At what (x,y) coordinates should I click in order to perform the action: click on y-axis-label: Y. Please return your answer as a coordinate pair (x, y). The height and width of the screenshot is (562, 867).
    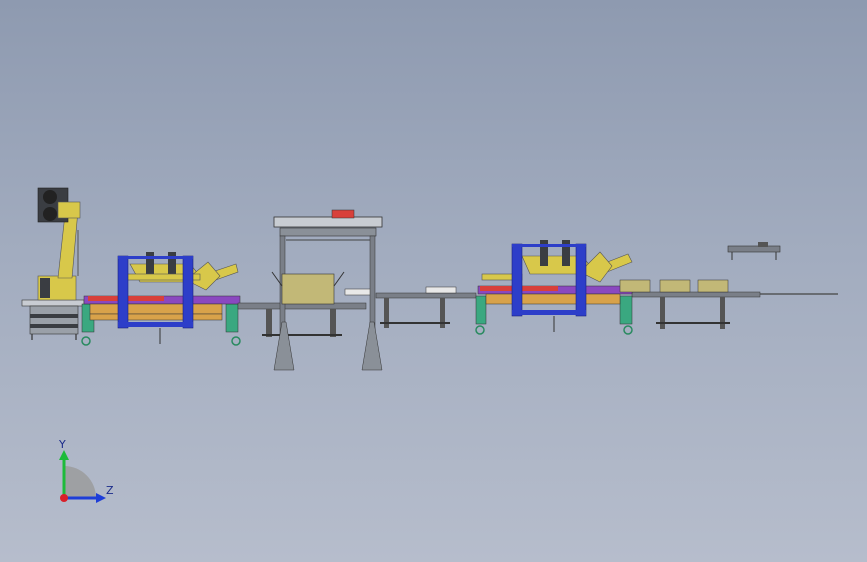
    Looking at the image, I should click on (62, 444).